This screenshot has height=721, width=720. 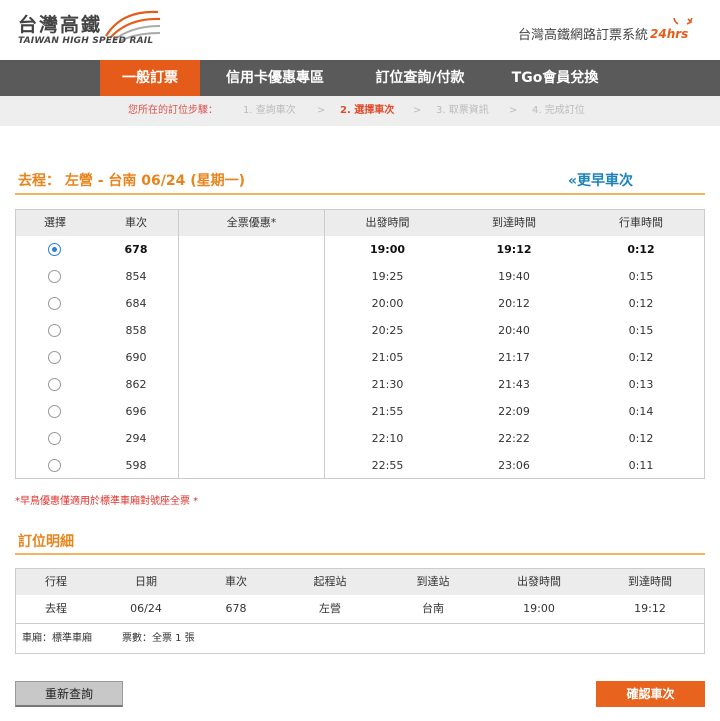 What do you see at coordinates (136, 357) in the screenshot?
I see `row-train-no: 690` at bounding box center [136, 357].